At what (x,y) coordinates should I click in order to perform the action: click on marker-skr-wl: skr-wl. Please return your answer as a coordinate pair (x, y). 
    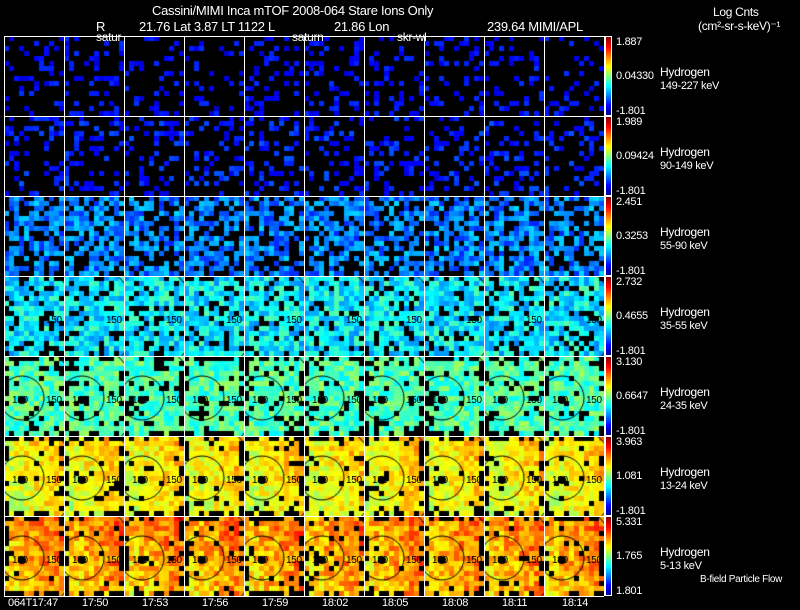
    Looking at the image, I should click on (412, 37).